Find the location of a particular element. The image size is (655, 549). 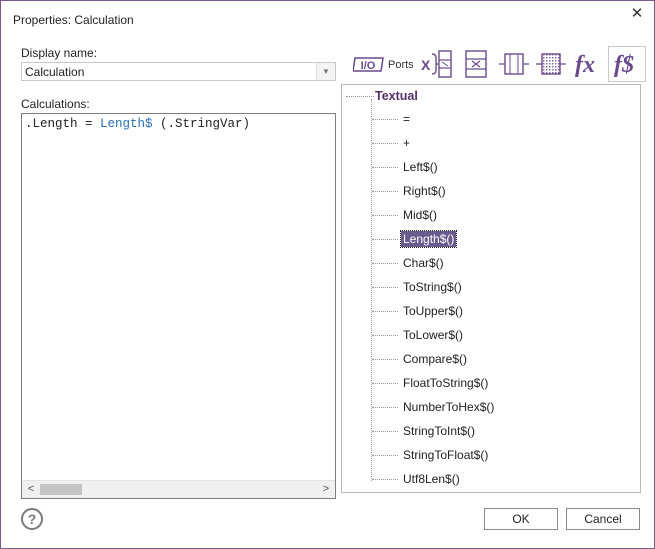

boolean-block-button is located at coordinates (476, 64).